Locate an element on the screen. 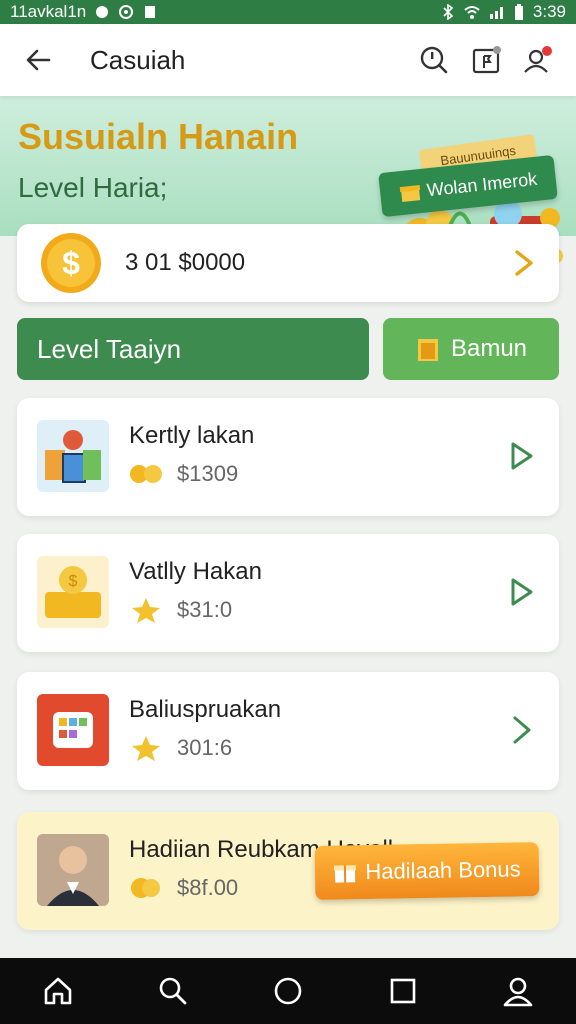  nav-profile is located at coordinates (518, 991).